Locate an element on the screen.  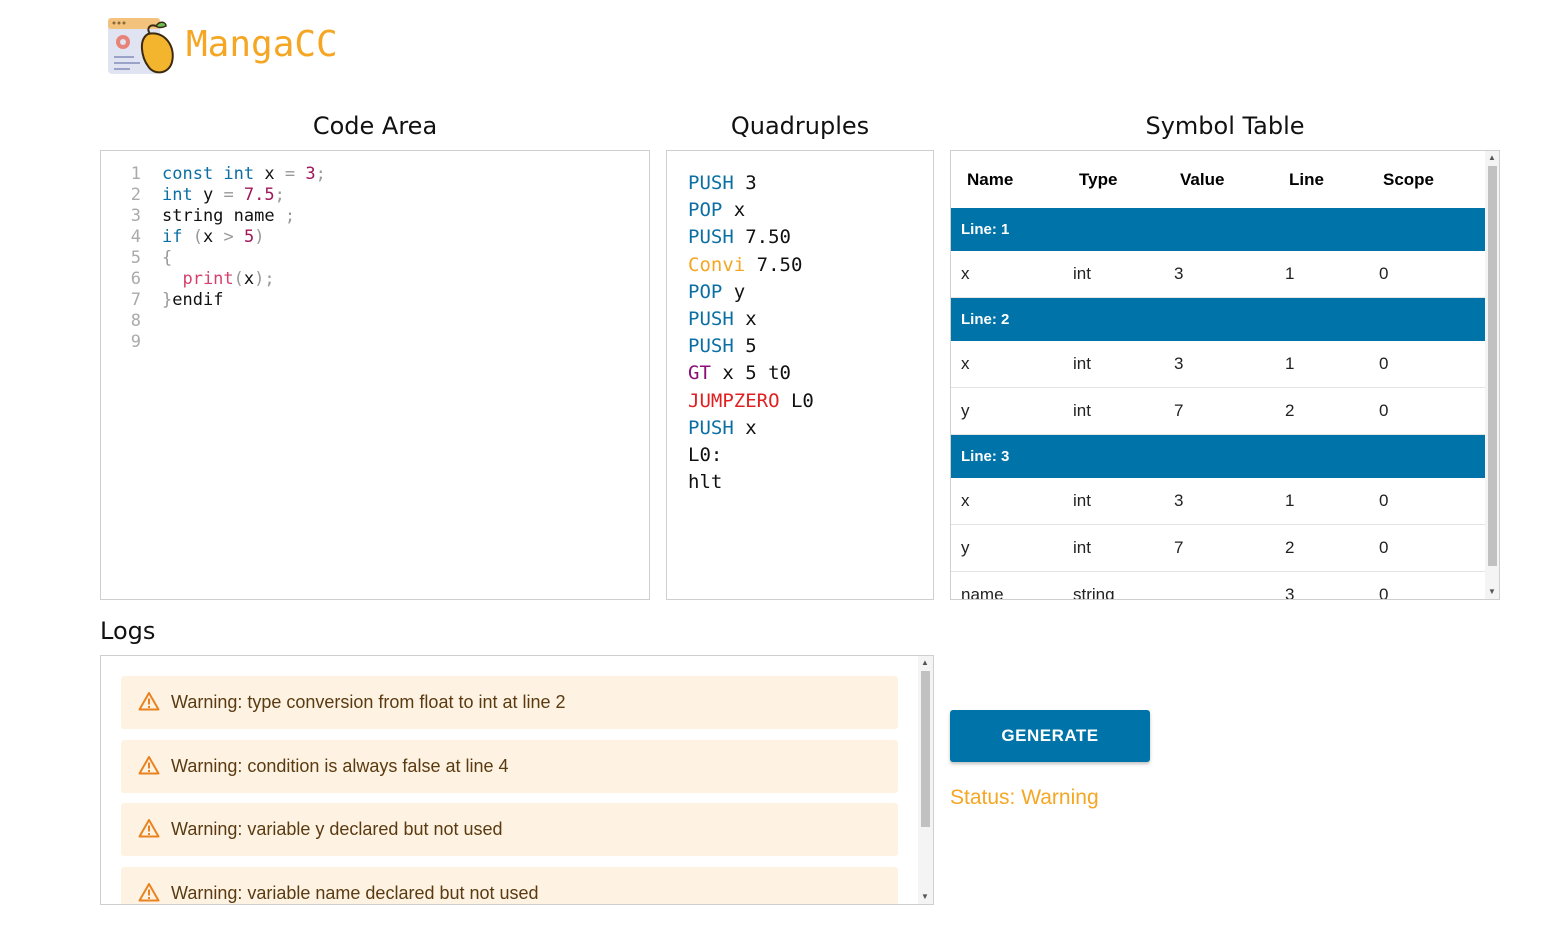
code-text: { is located at coordinates (167, 258).